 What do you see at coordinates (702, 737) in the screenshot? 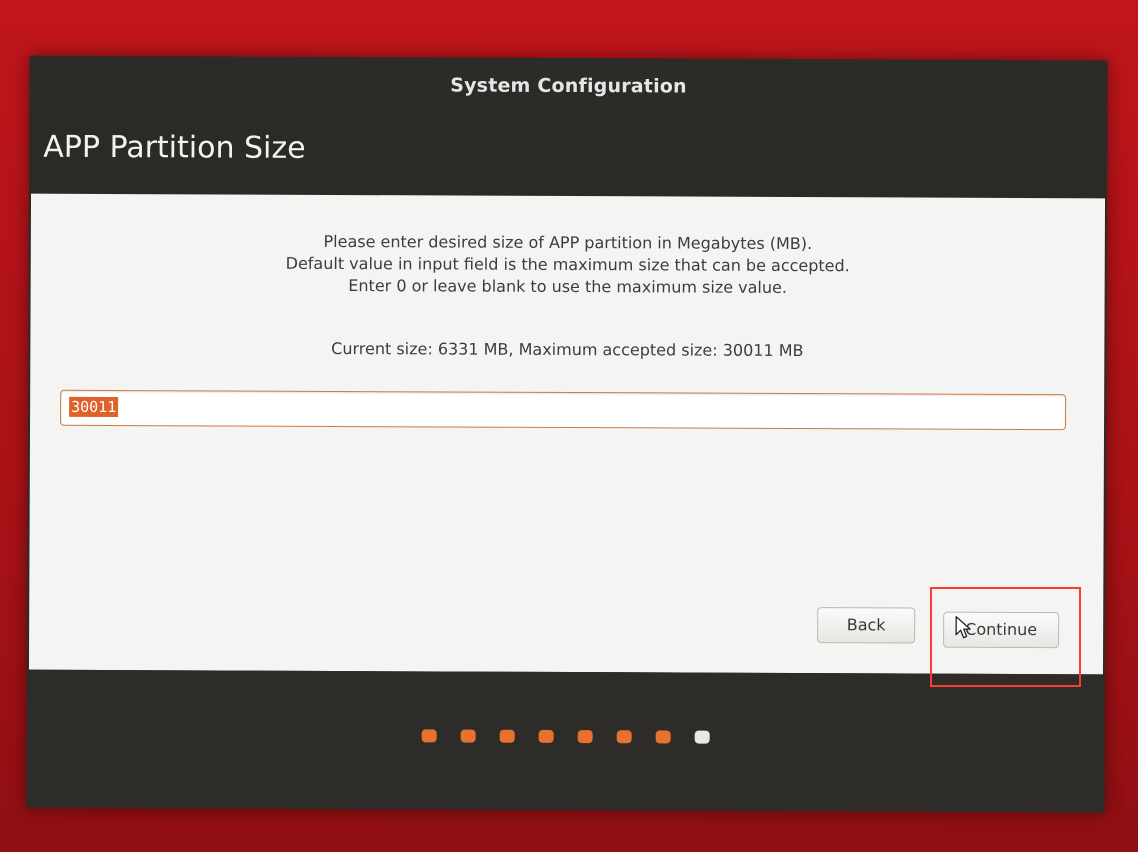
I see `progress-dot-current` at bounding box center [702, 737].